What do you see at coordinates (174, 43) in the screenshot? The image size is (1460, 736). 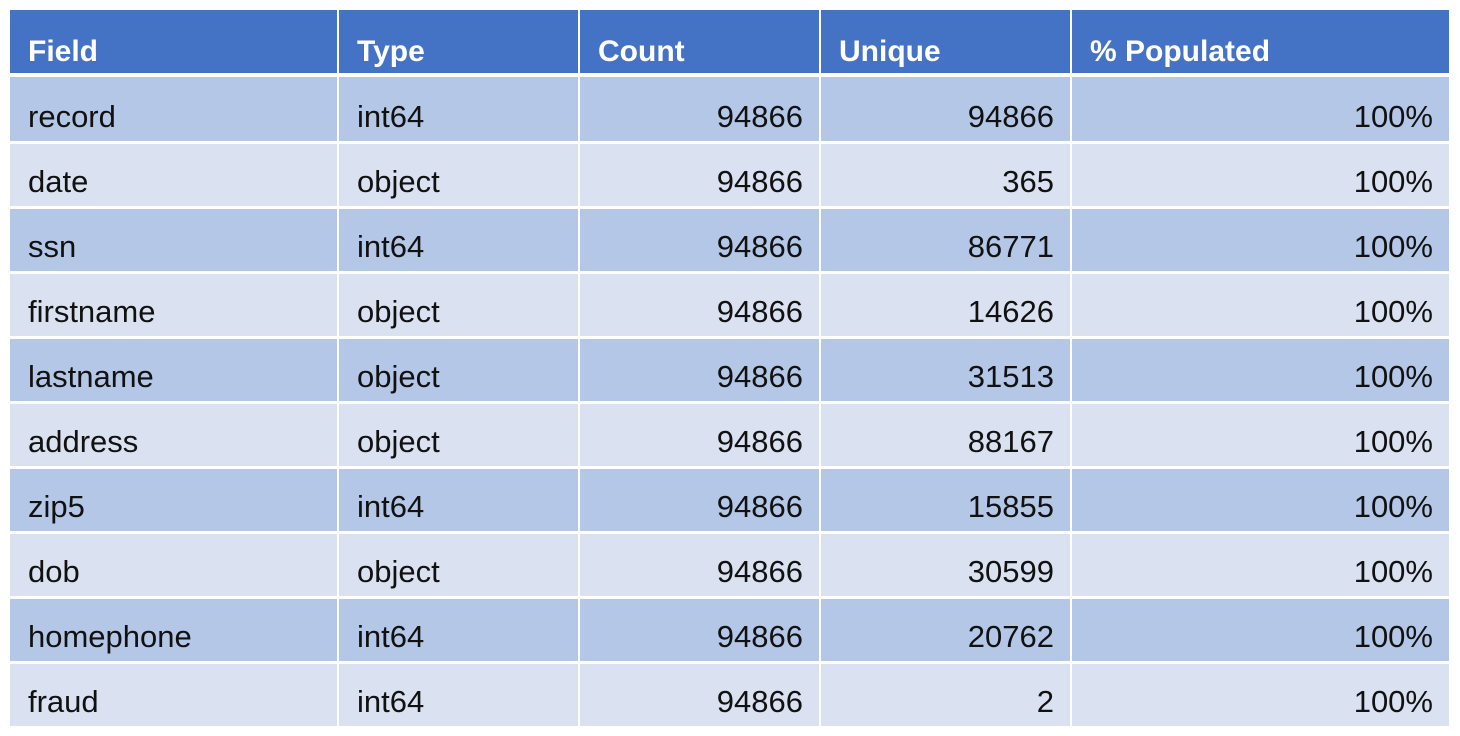 I see `header-field: Field` at bounding box center [174, 43].